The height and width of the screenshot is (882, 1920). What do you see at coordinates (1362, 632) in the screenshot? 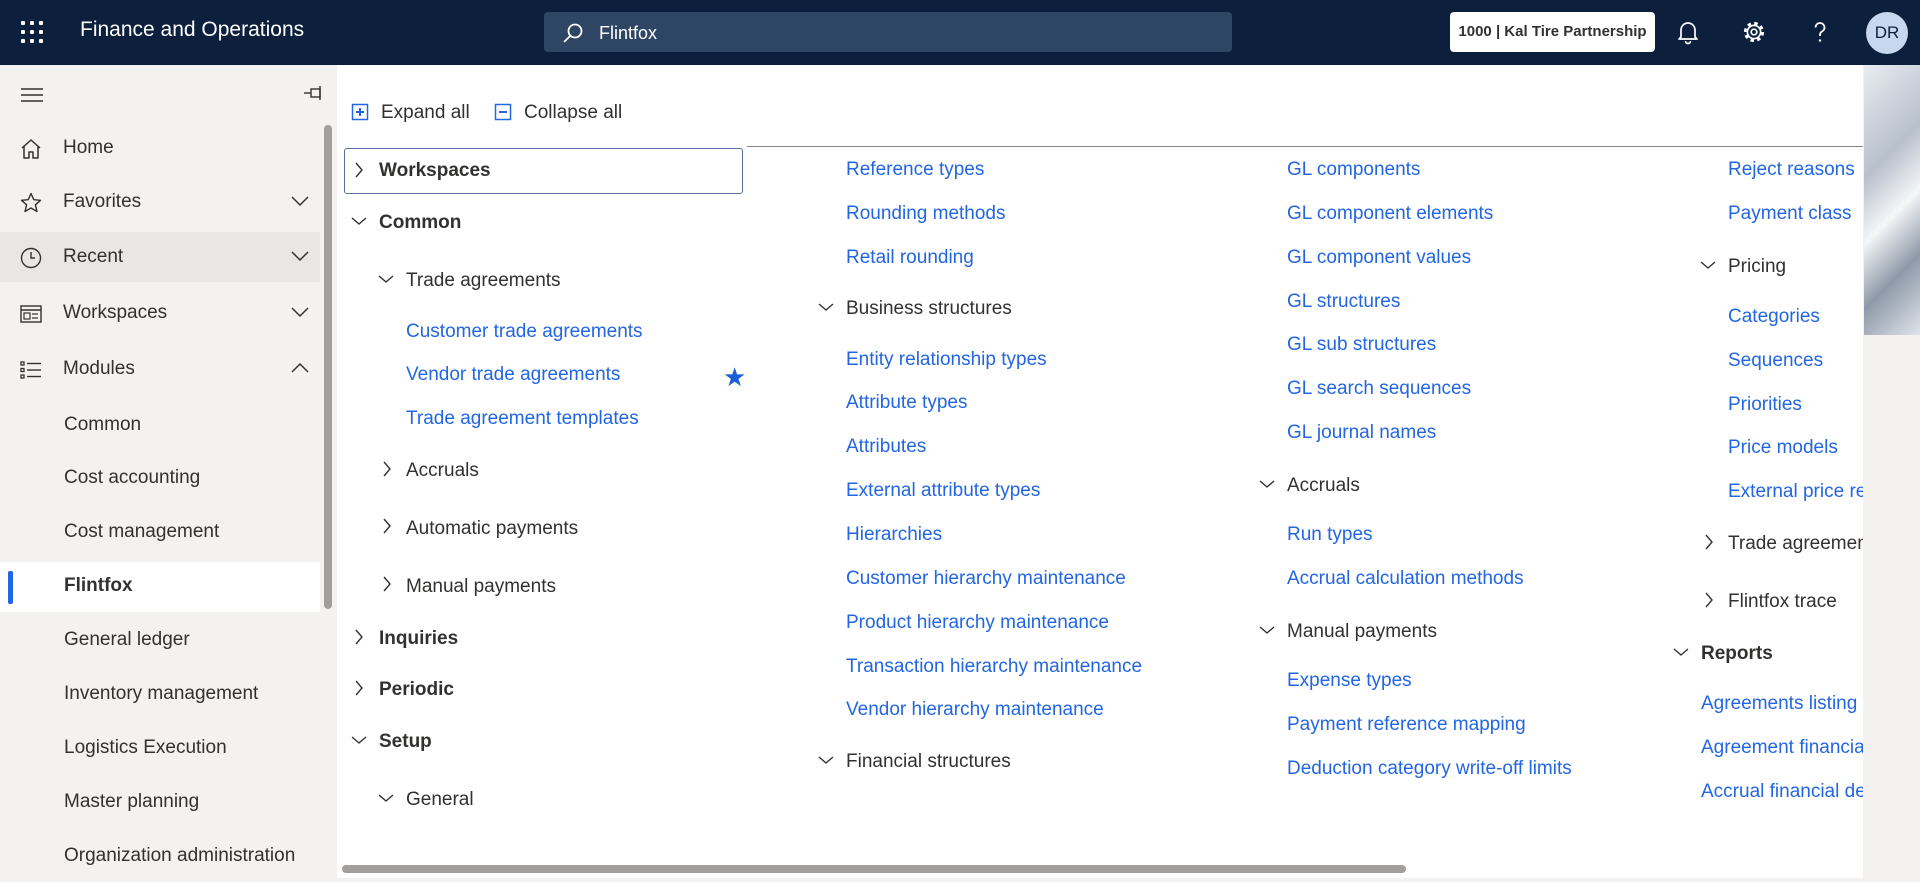
I see `menu-manual-payments-setup: Manual payments` at bounding box center [1362, 632].